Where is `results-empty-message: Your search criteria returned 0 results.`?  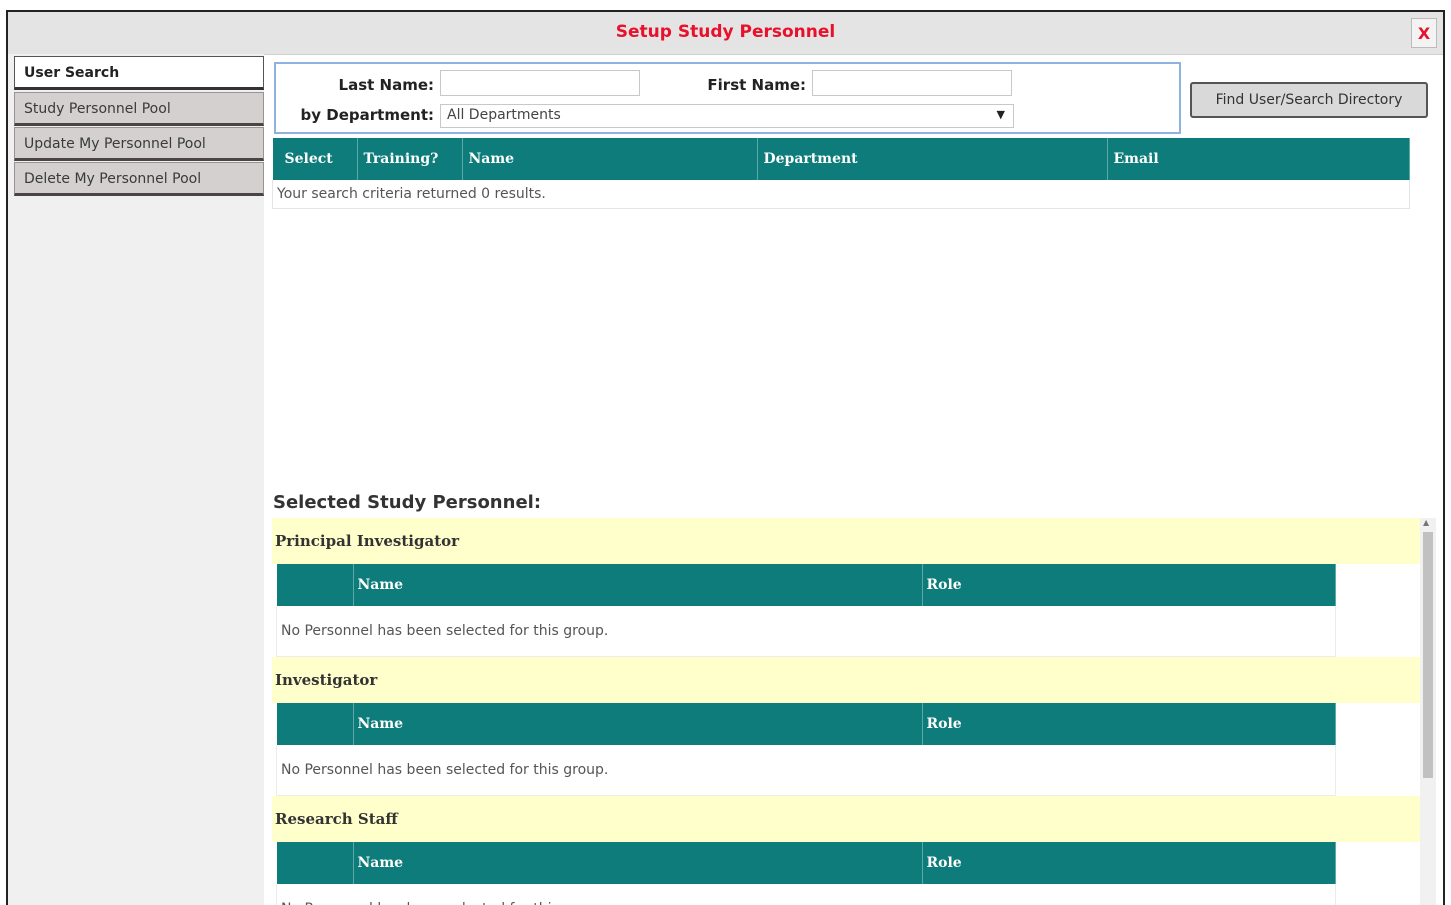
results-empty-message: Your search criteria returned 0 results. is located at coordinates (841, 194).